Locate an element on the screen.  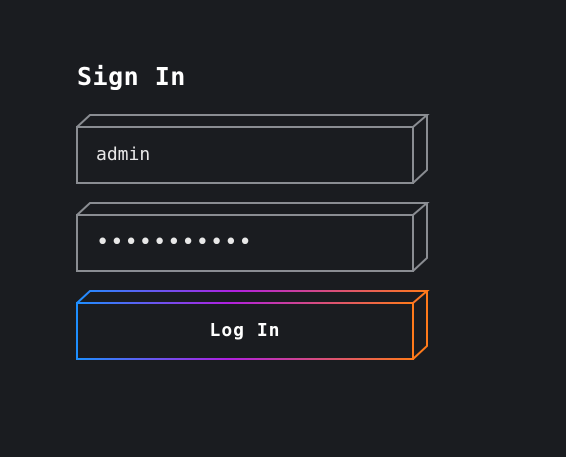
username-field is located at coordinates (253, 149).